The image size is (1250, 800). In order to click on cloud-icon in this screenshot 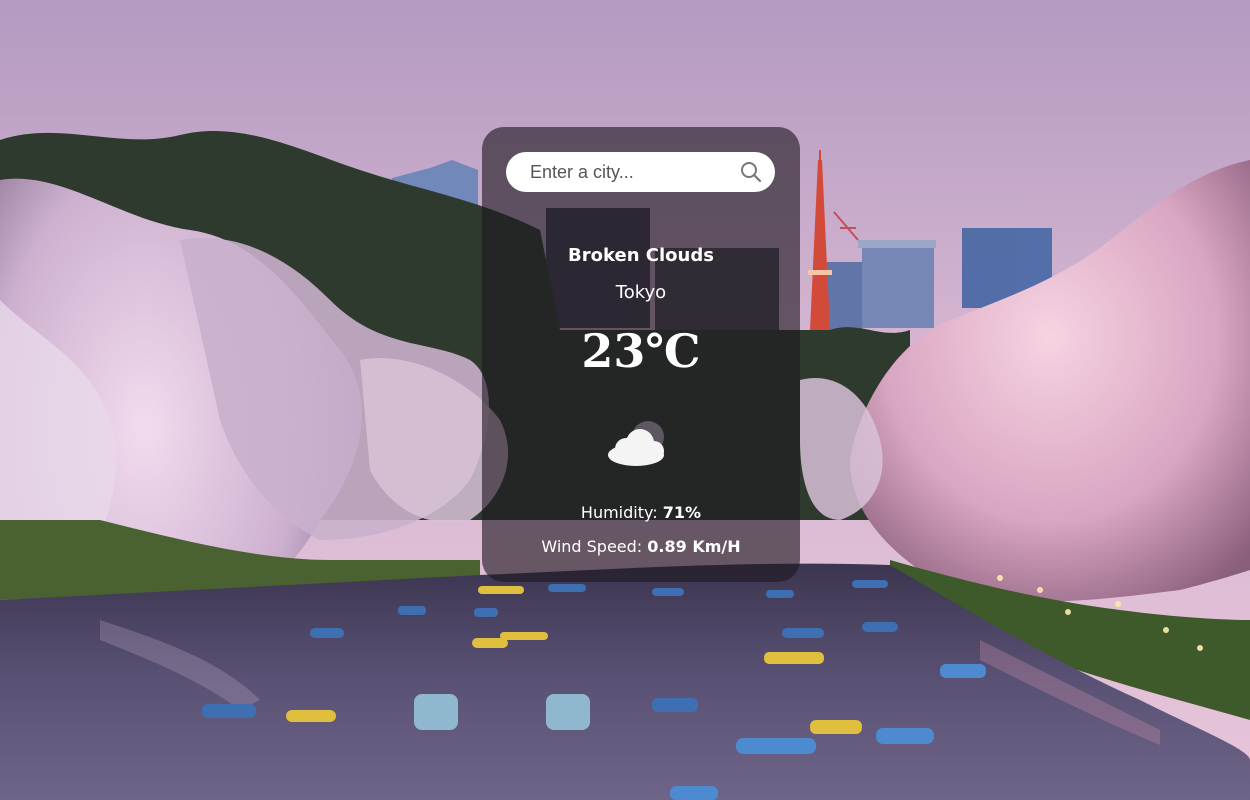, I will do `click(636, 443)`.